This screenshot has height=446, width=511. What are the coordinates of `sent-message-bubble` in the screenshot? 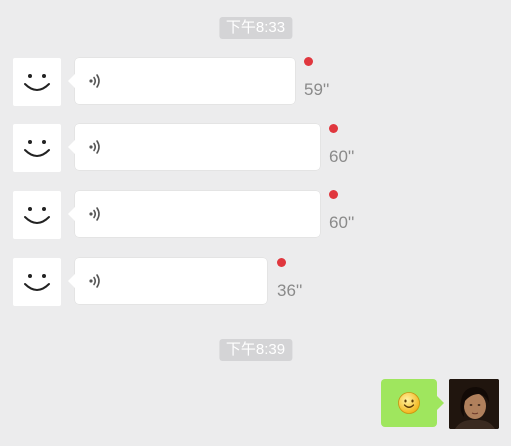 It's located at (412, 403).